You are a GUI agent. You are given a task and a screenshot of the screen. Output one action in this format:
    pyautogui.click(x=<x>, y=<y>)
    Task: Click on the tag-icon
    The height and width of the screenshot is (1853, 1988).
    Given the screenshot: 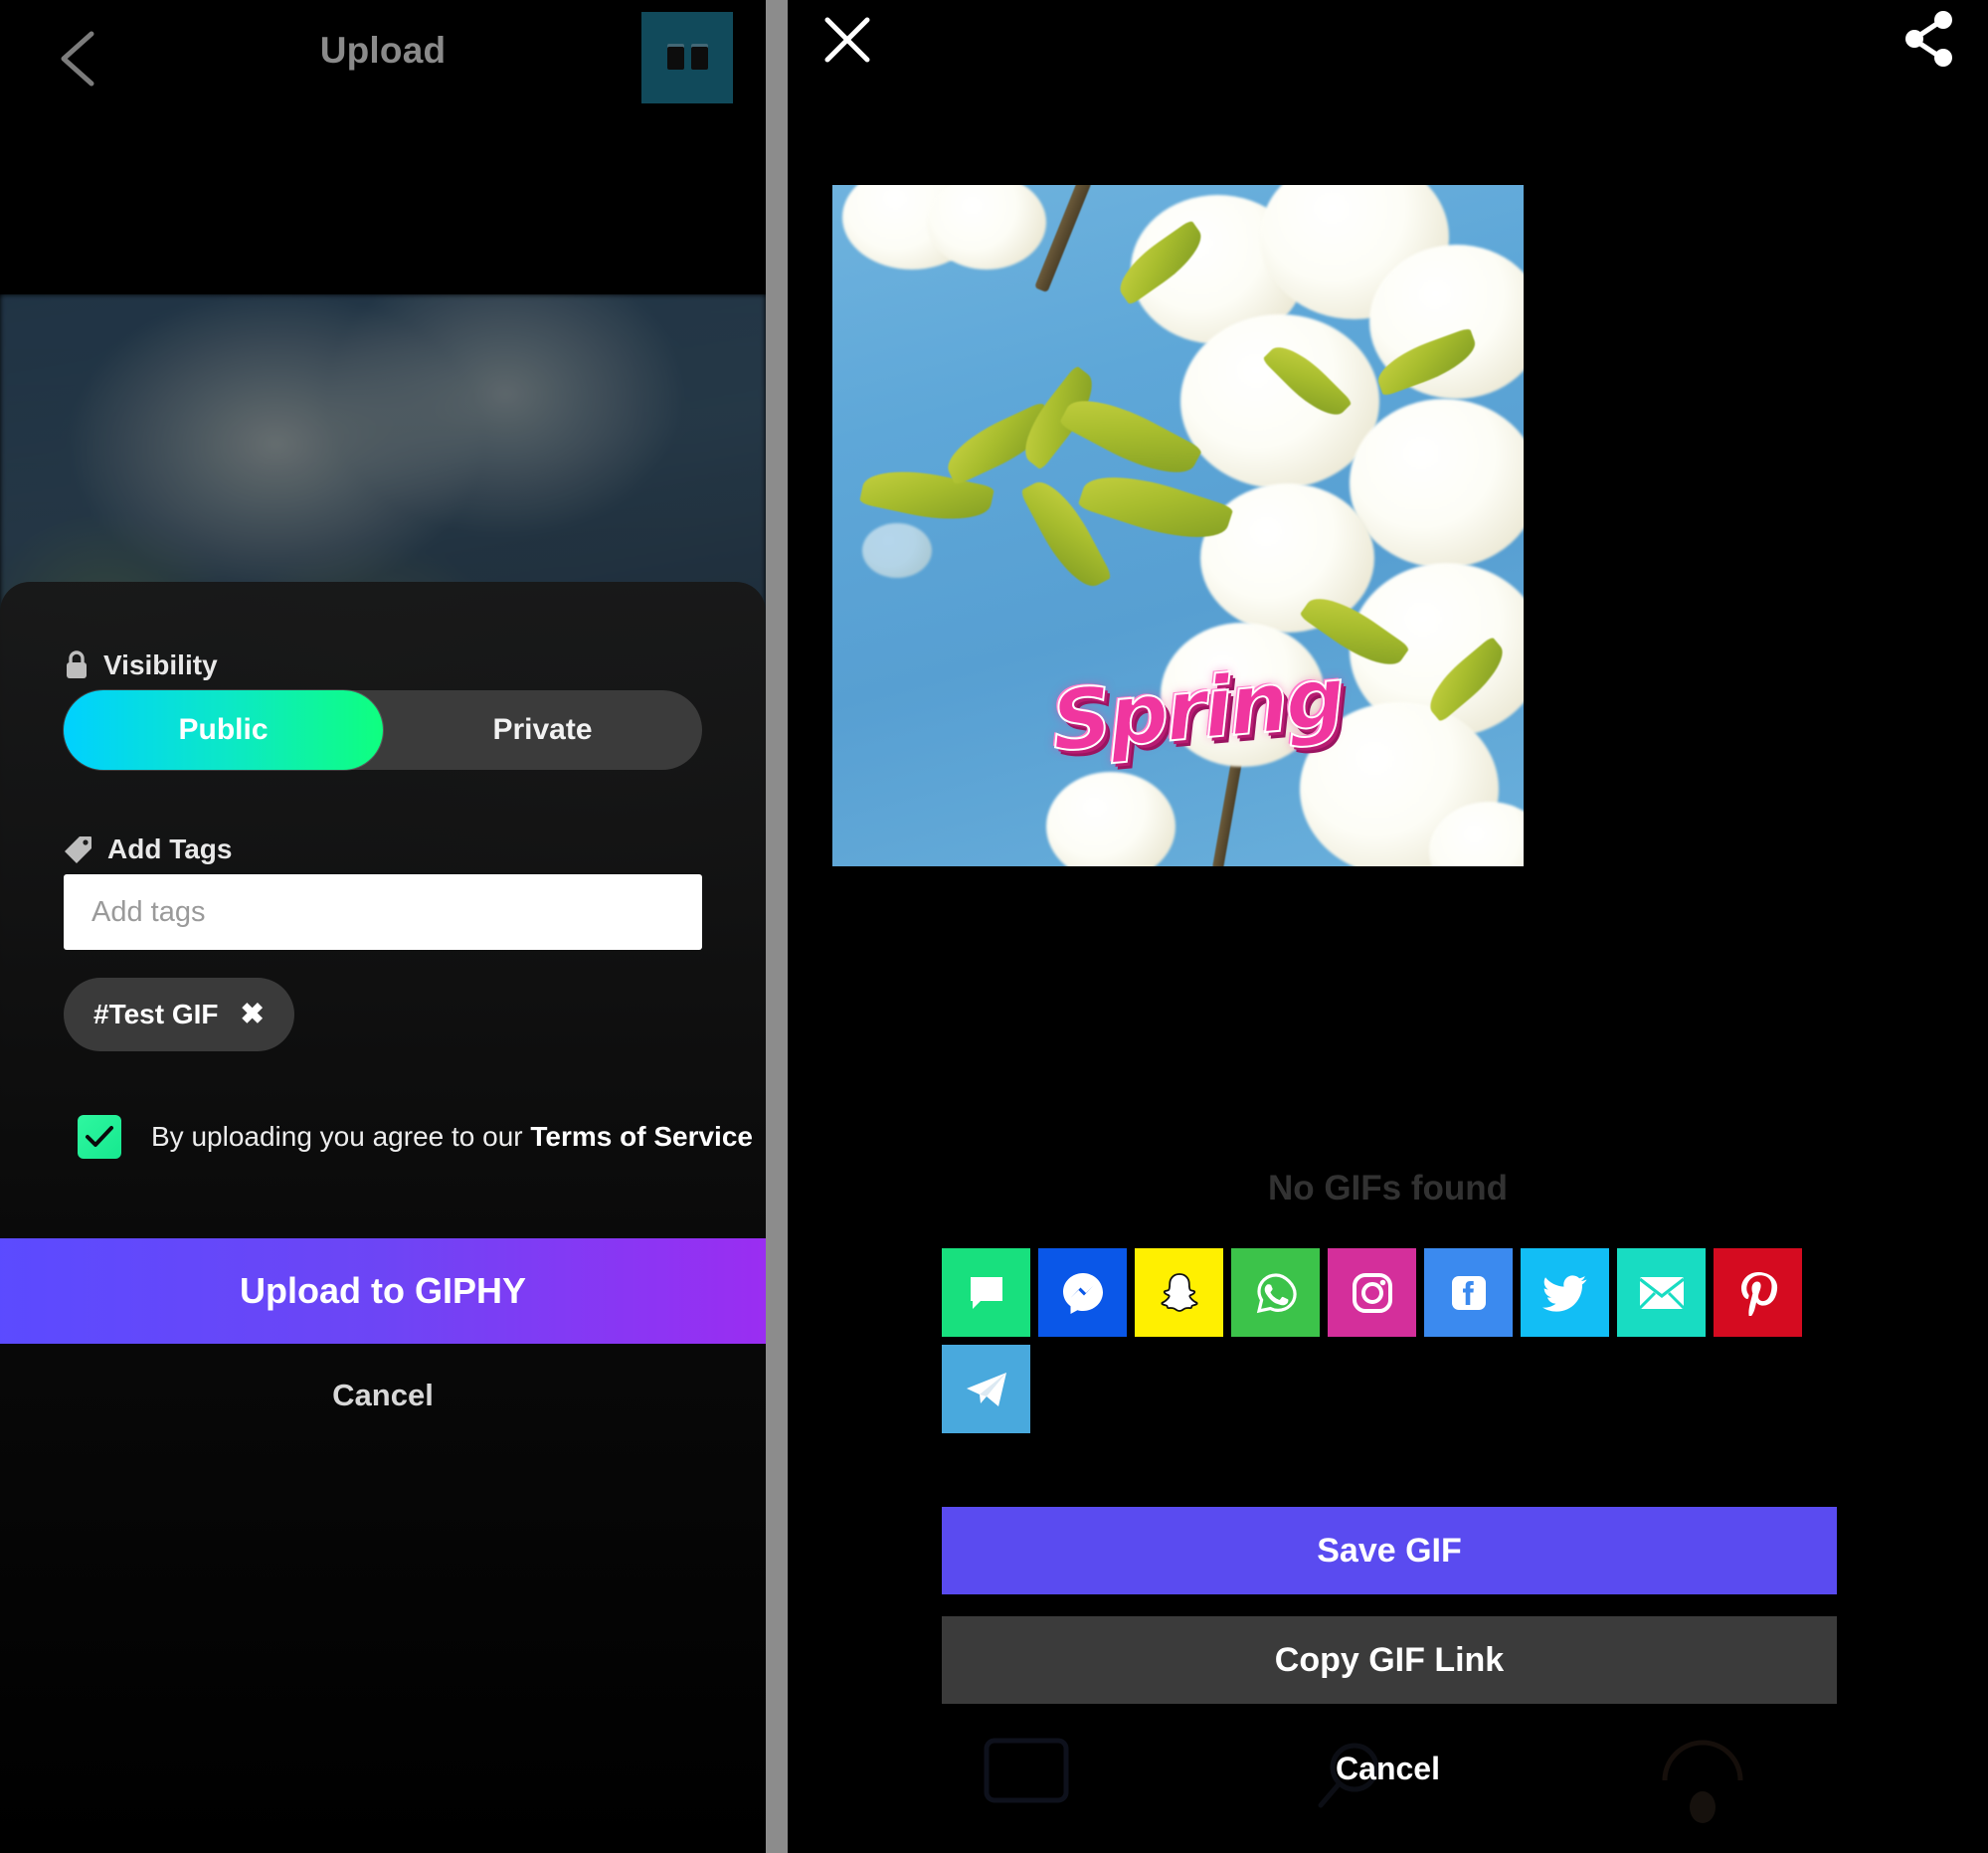 What is the action you would take?
    pyautogui.click(x=78, y=849)
    